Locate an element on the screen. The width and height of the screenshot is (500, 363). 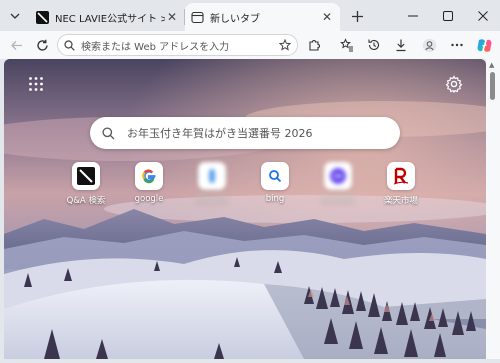
nec-site-favicon-icon is located at coordinates (42, 17).